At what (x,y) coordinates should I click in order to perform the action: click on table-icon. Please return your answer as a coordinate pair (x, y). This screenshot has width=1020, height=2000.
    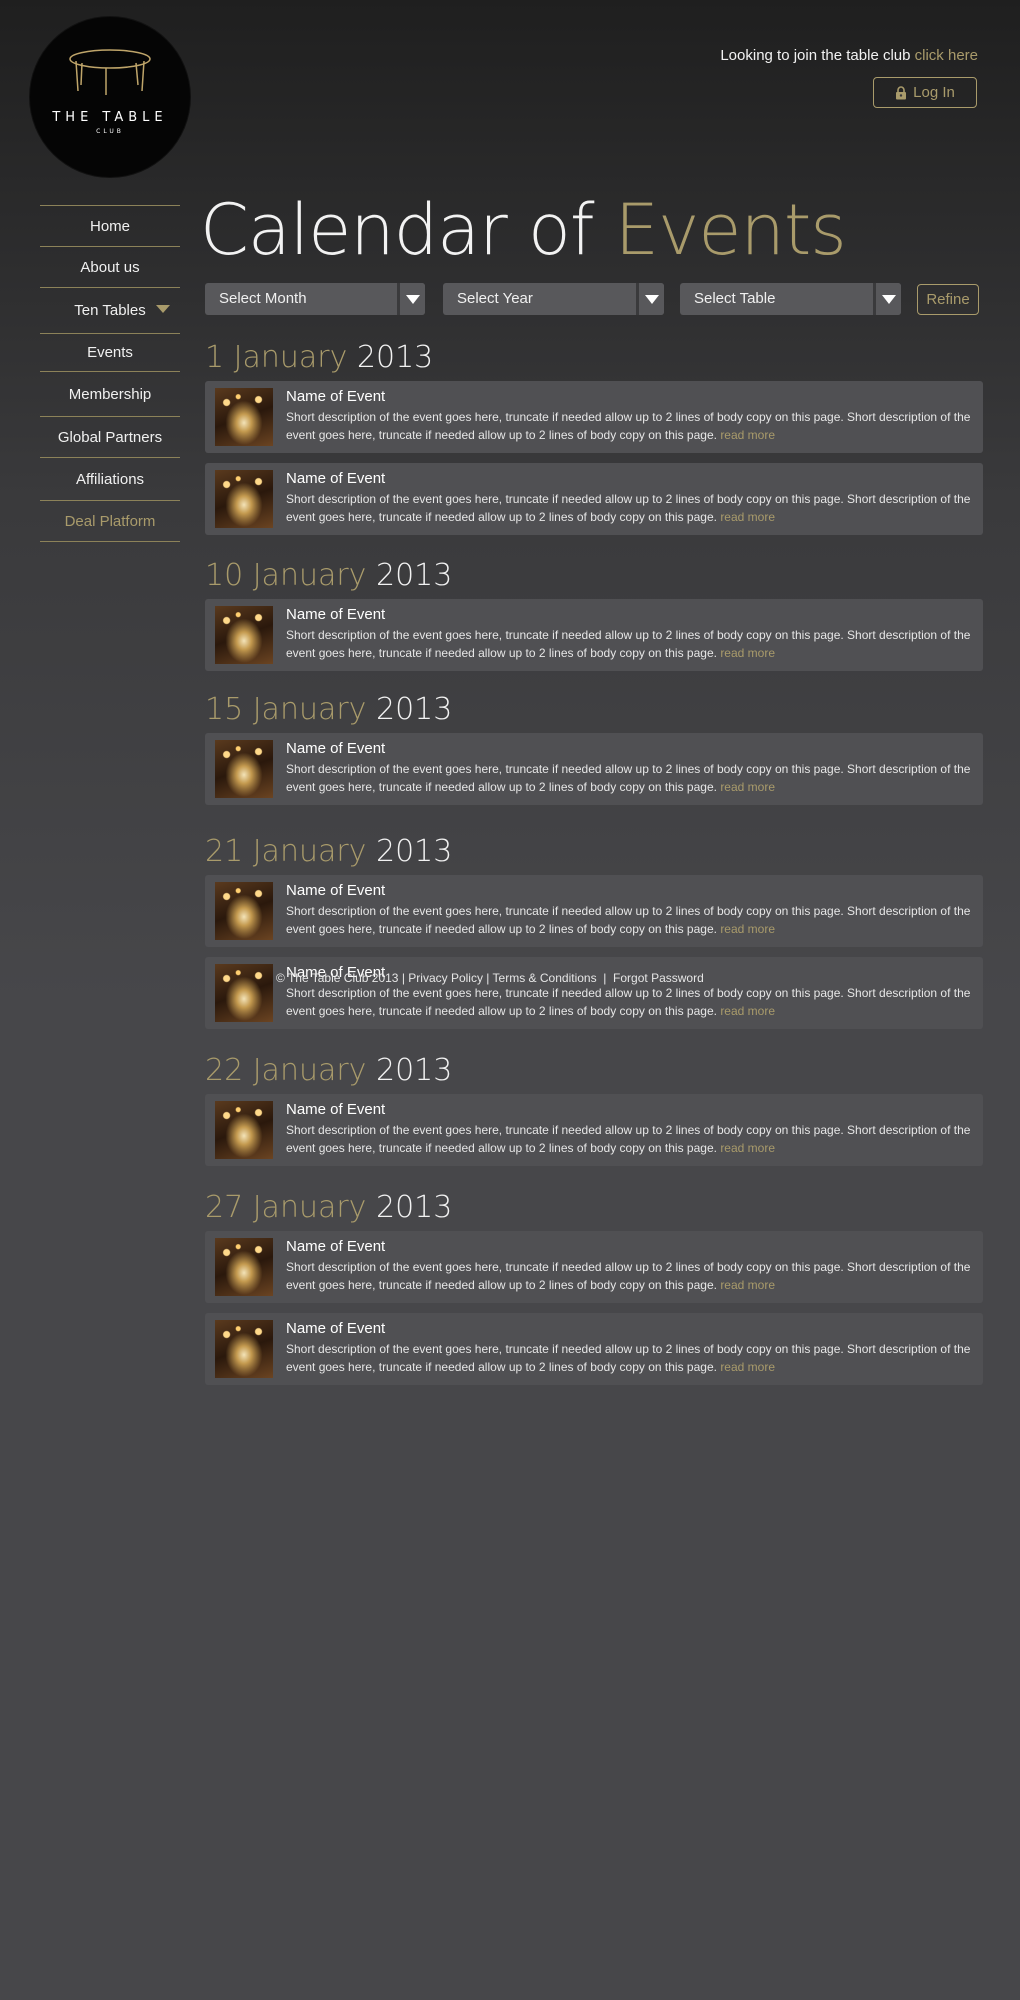
    Looking at the image, I should click on (110, 72).